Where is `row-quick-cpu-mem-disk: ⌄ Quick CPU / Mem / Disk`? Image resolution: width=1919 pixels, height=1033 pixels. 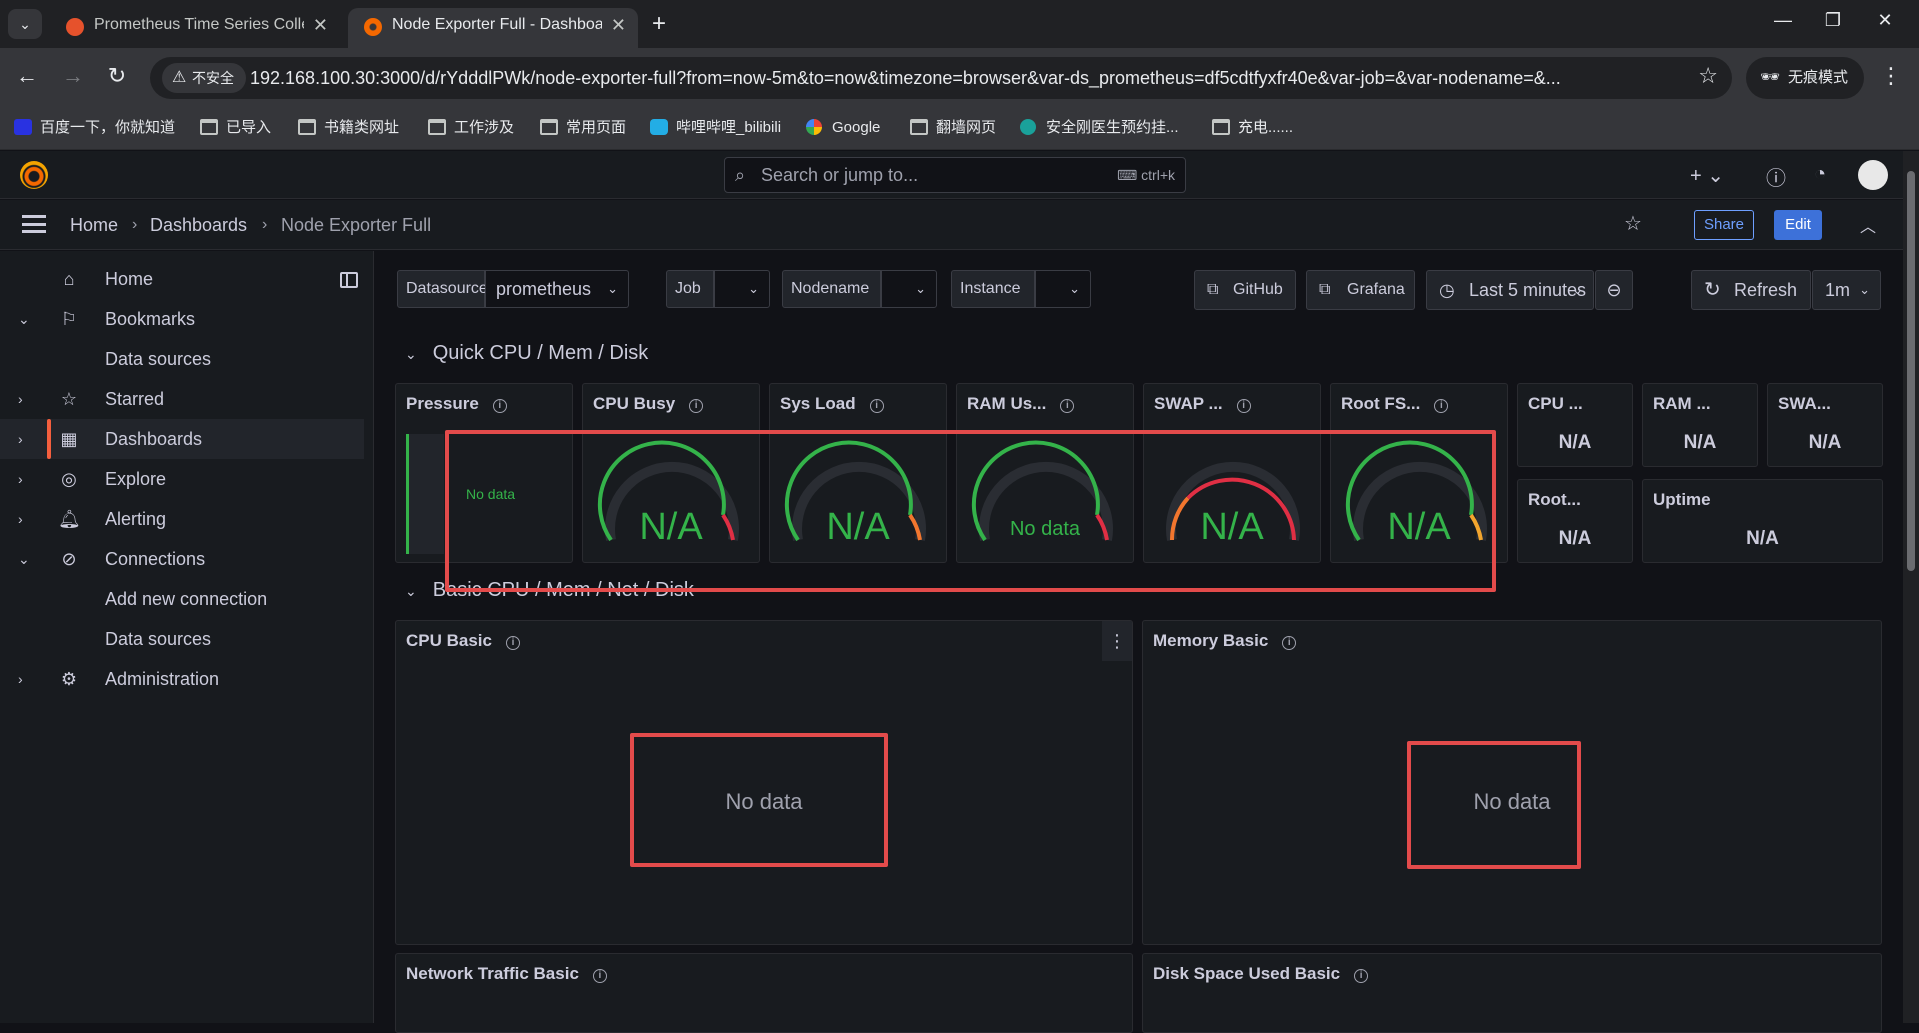
row-quick-cpu-mem-disk: ⌄ Quick CPU / Mem / Disk is located at coordinates (526, 353).